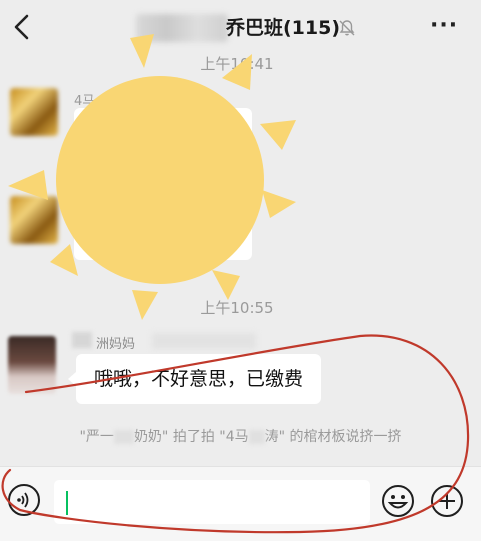  Describe the element at coordinates (116, 344) in the screenshot. I see `sender-name-2: 洲妈妈` at that location.